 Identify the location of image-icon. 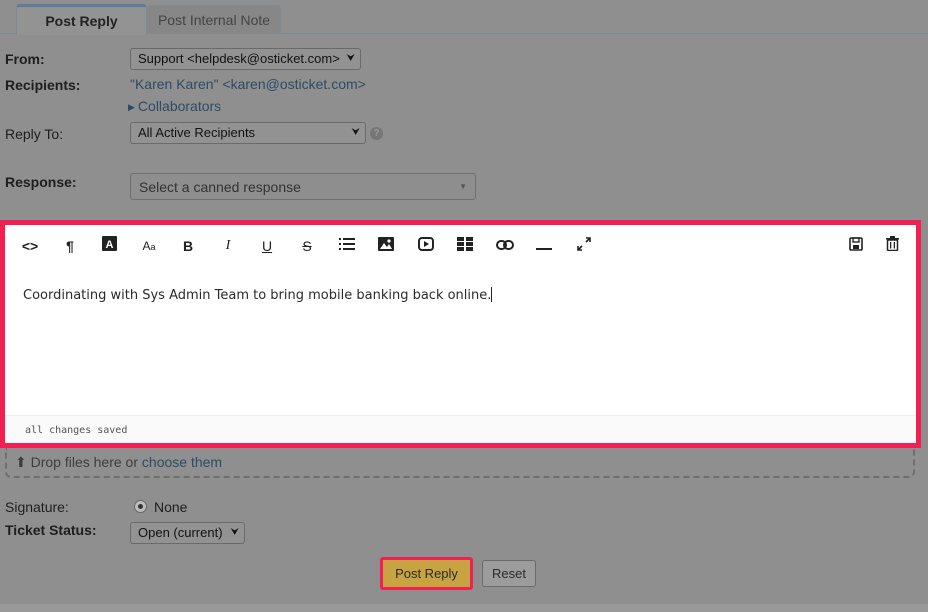
(386, 246).